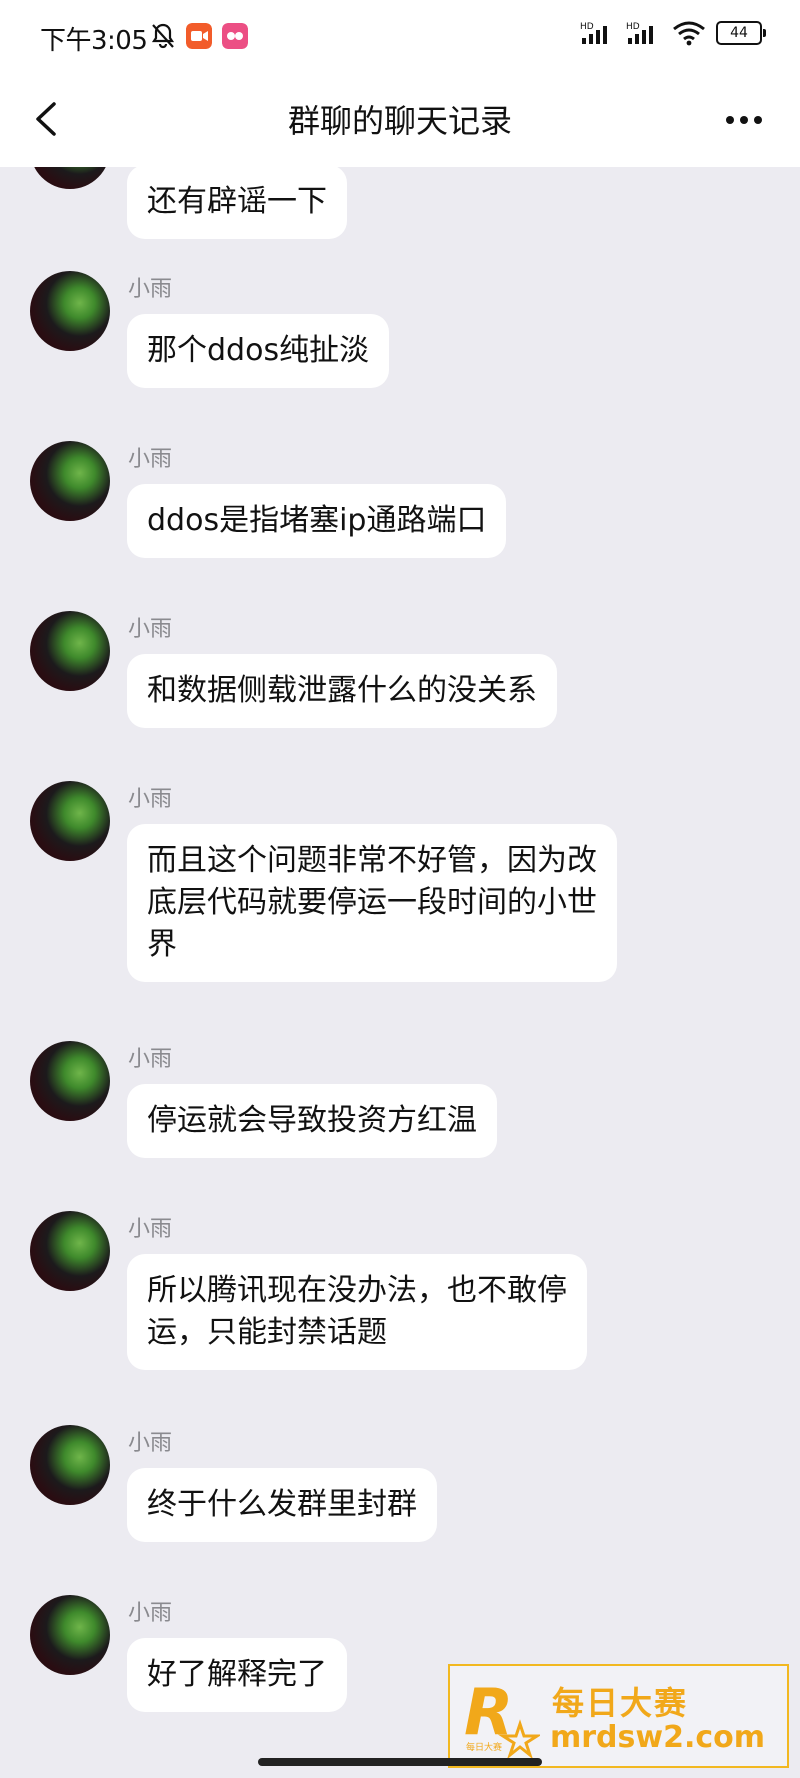 The width and height of the screenshot is (800, 1778). What do you see at coordinates (689, 33) in the screenshot?
I see `wifi-icon` at bounding box center [689, 33].